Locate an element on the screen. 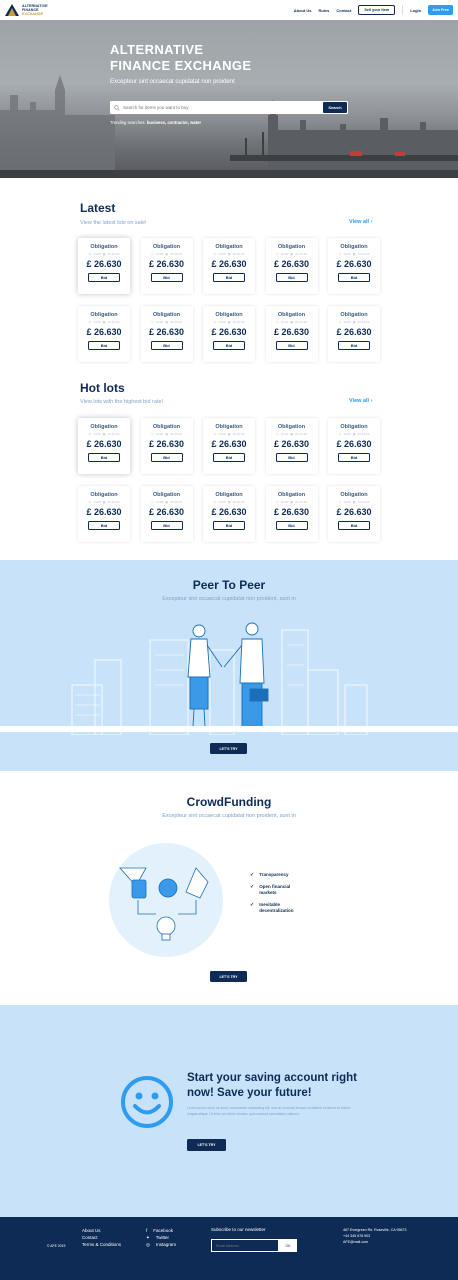 This screenshot has width=458, height=1280. feature-label: Open financial markets is located at coordinates (275, 889).